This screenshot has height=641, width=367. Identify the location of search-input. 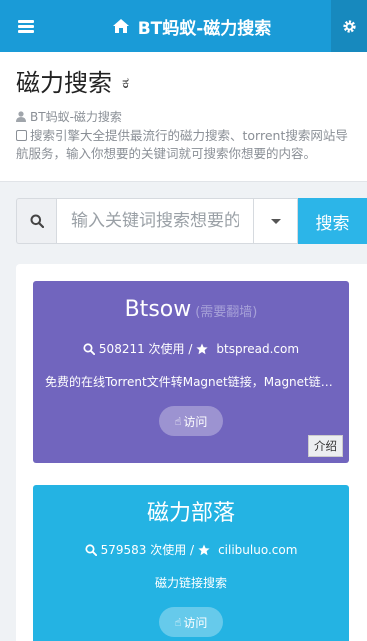
(155, 221).